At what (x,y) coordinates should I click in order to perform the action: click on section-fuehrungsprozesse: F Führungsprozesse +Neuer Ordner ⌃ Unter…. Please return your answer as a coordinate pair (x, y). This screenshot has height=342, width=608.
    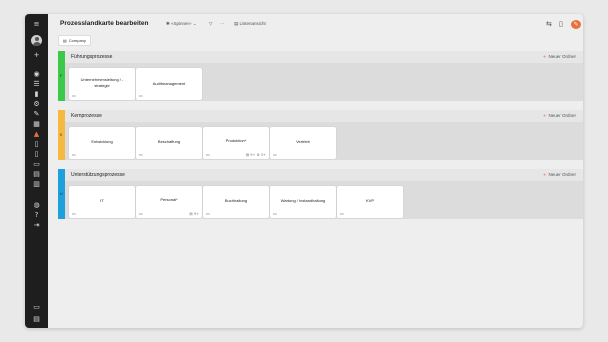
    Looking at the image, I should click on (320, 76).